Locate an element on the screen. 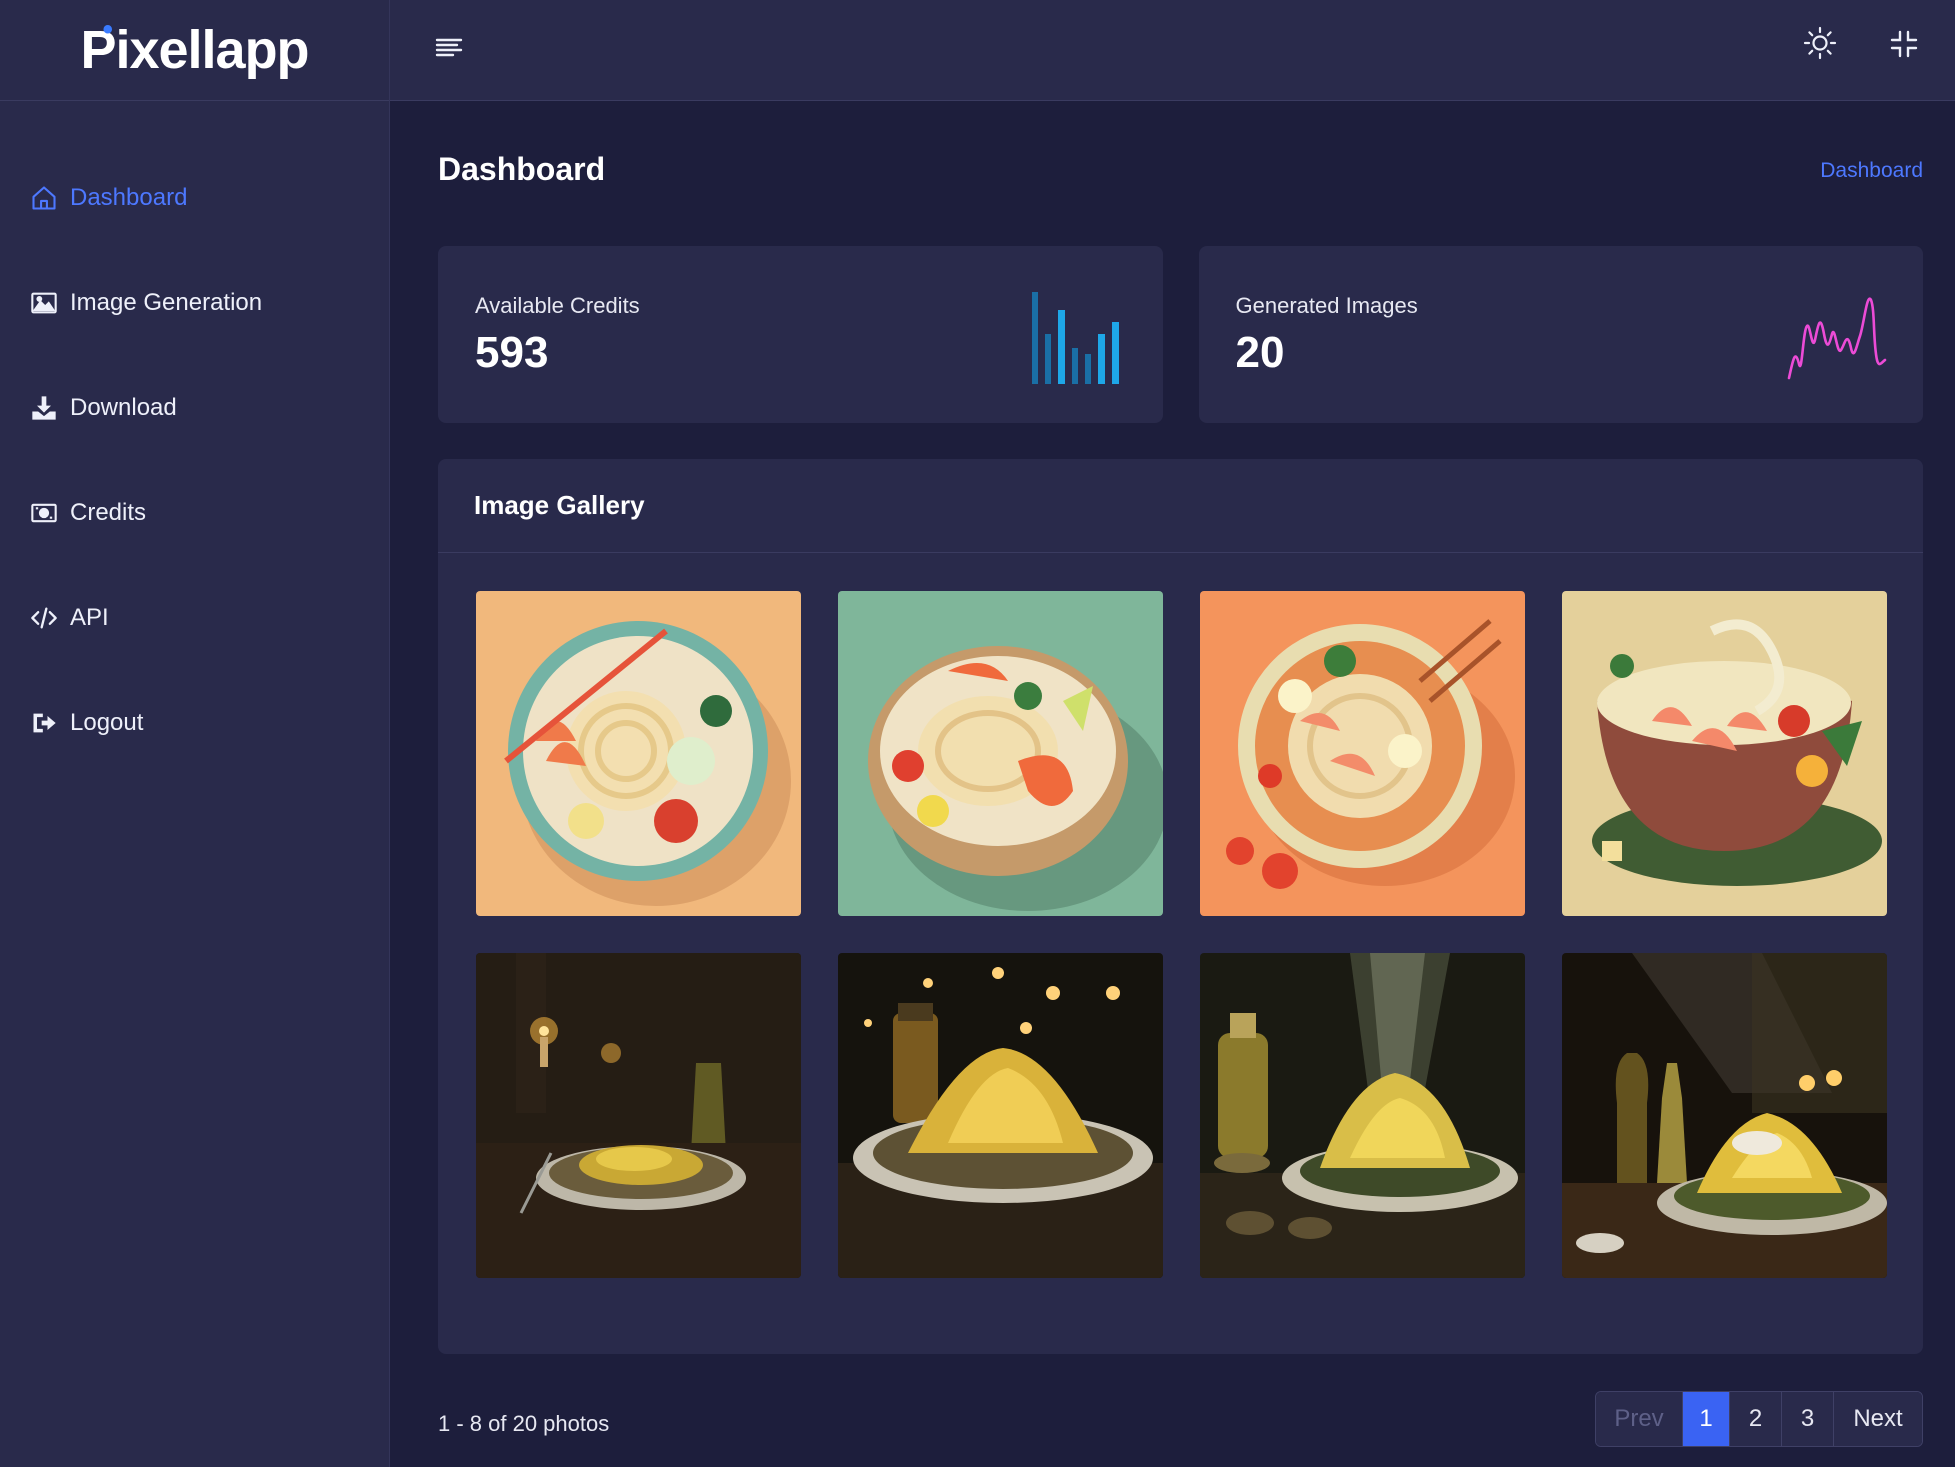 The width and height of the screenshot is (1955, 1467). logo-rest: ixellapp is located at coordinates (212, 50).